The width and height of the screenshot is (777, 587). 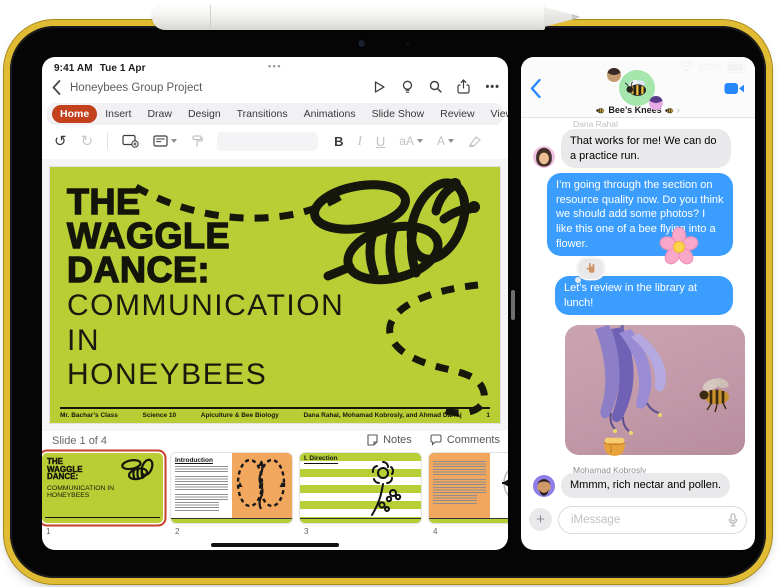 What do you see at coordinates (197, 141) in the screenshot?
I see `format-painter-icon` at bounding box center [197, 141].